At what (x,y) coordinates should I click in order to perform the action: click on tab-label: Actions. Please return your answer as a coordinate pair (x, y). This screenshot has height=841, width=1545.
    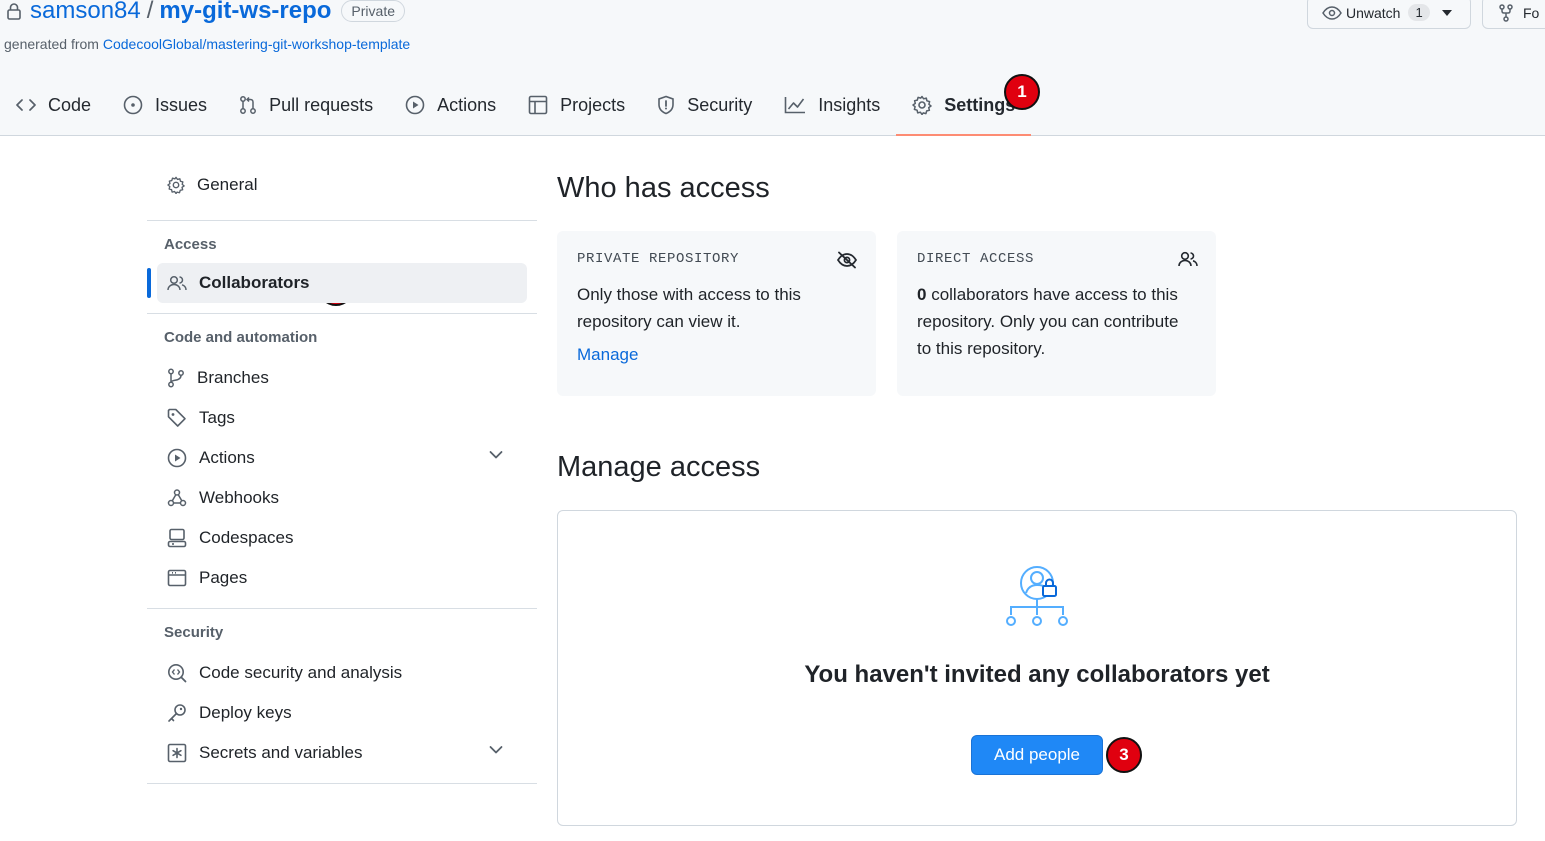
    Looking at the image, I should click on (467, 104).